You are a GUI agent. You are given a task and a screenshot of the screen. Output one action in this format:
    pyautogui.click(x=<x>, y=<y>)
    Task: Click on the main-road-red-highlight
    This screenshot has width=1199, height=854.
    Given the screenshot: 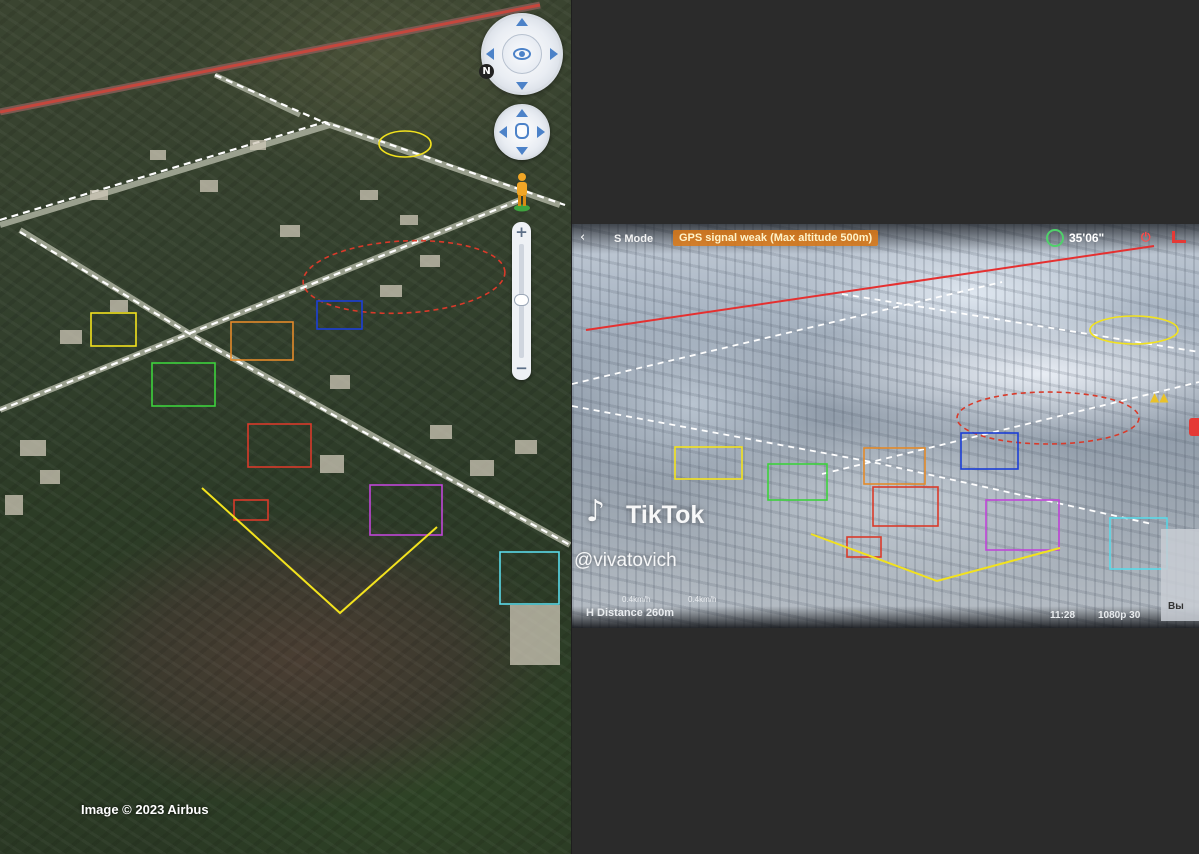 What is the action you would take?
    pyautogui.click(x=270, y=58)
    